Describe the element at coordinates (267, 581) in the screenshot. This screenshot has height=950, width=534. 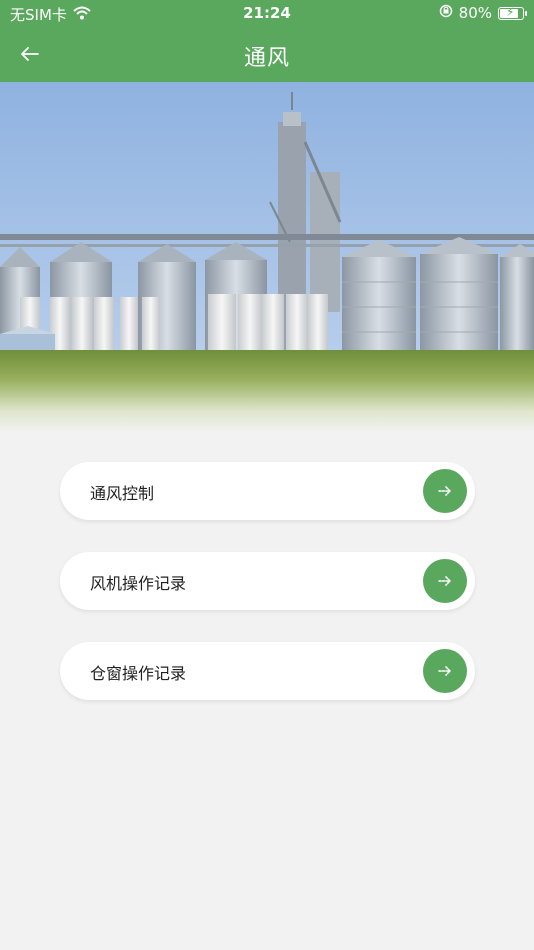
I see `menu-item-fan-operation-log: 风机操作记录` at that location.